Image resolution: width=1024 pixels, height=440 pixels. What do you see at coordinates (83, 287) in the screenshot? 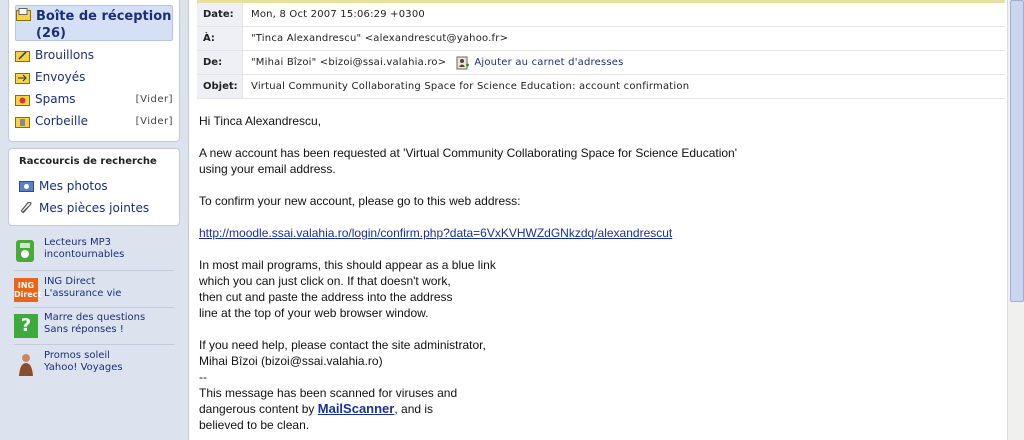
I see `promo-text: ING Direct L'assurance vie` at bounding box center [83, 287].